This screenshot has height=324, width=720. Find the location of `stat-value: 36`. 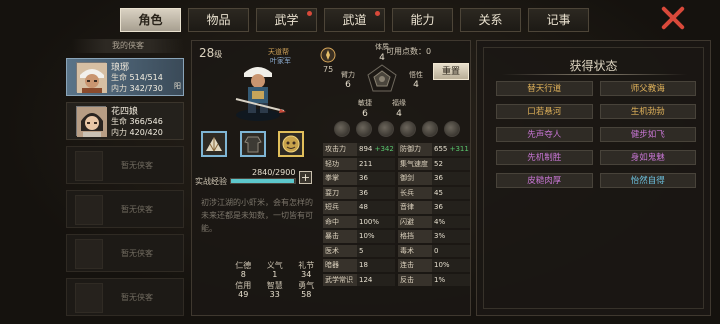

stat-value: 36 is located at coordinates (376, 178).